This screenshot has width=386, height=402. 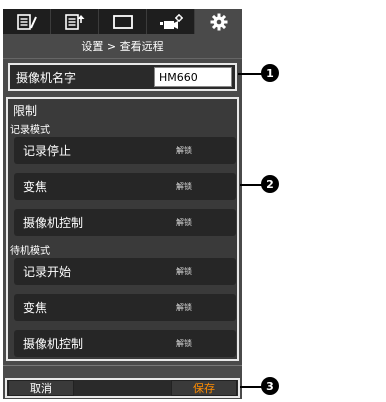 What do you see at coordinates (270, 386) in the screenshot?
I see `callout-marker-3: 3` at bounding box center [270, 386].